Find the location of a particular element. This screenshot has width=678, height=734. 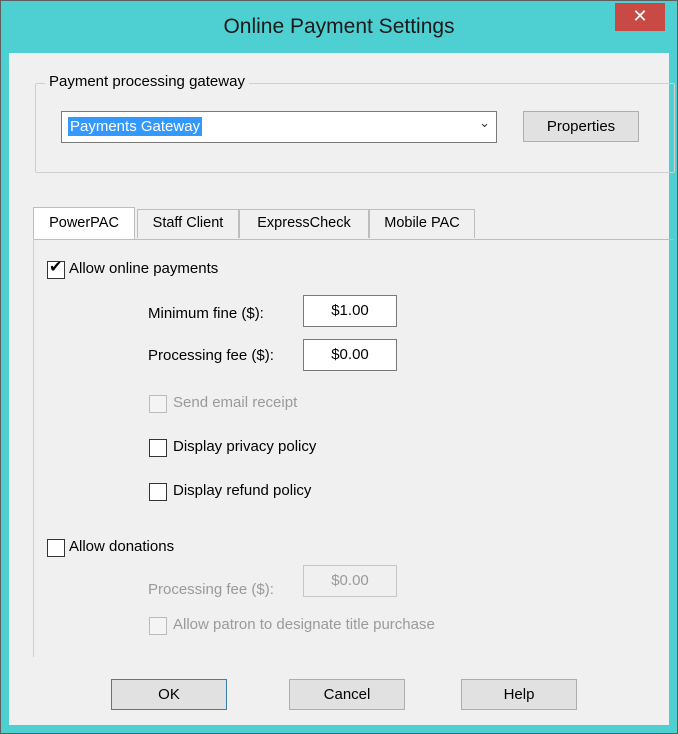

donation-processing-fee-label: Processing fee ($): is located at coordinates (211, 589).